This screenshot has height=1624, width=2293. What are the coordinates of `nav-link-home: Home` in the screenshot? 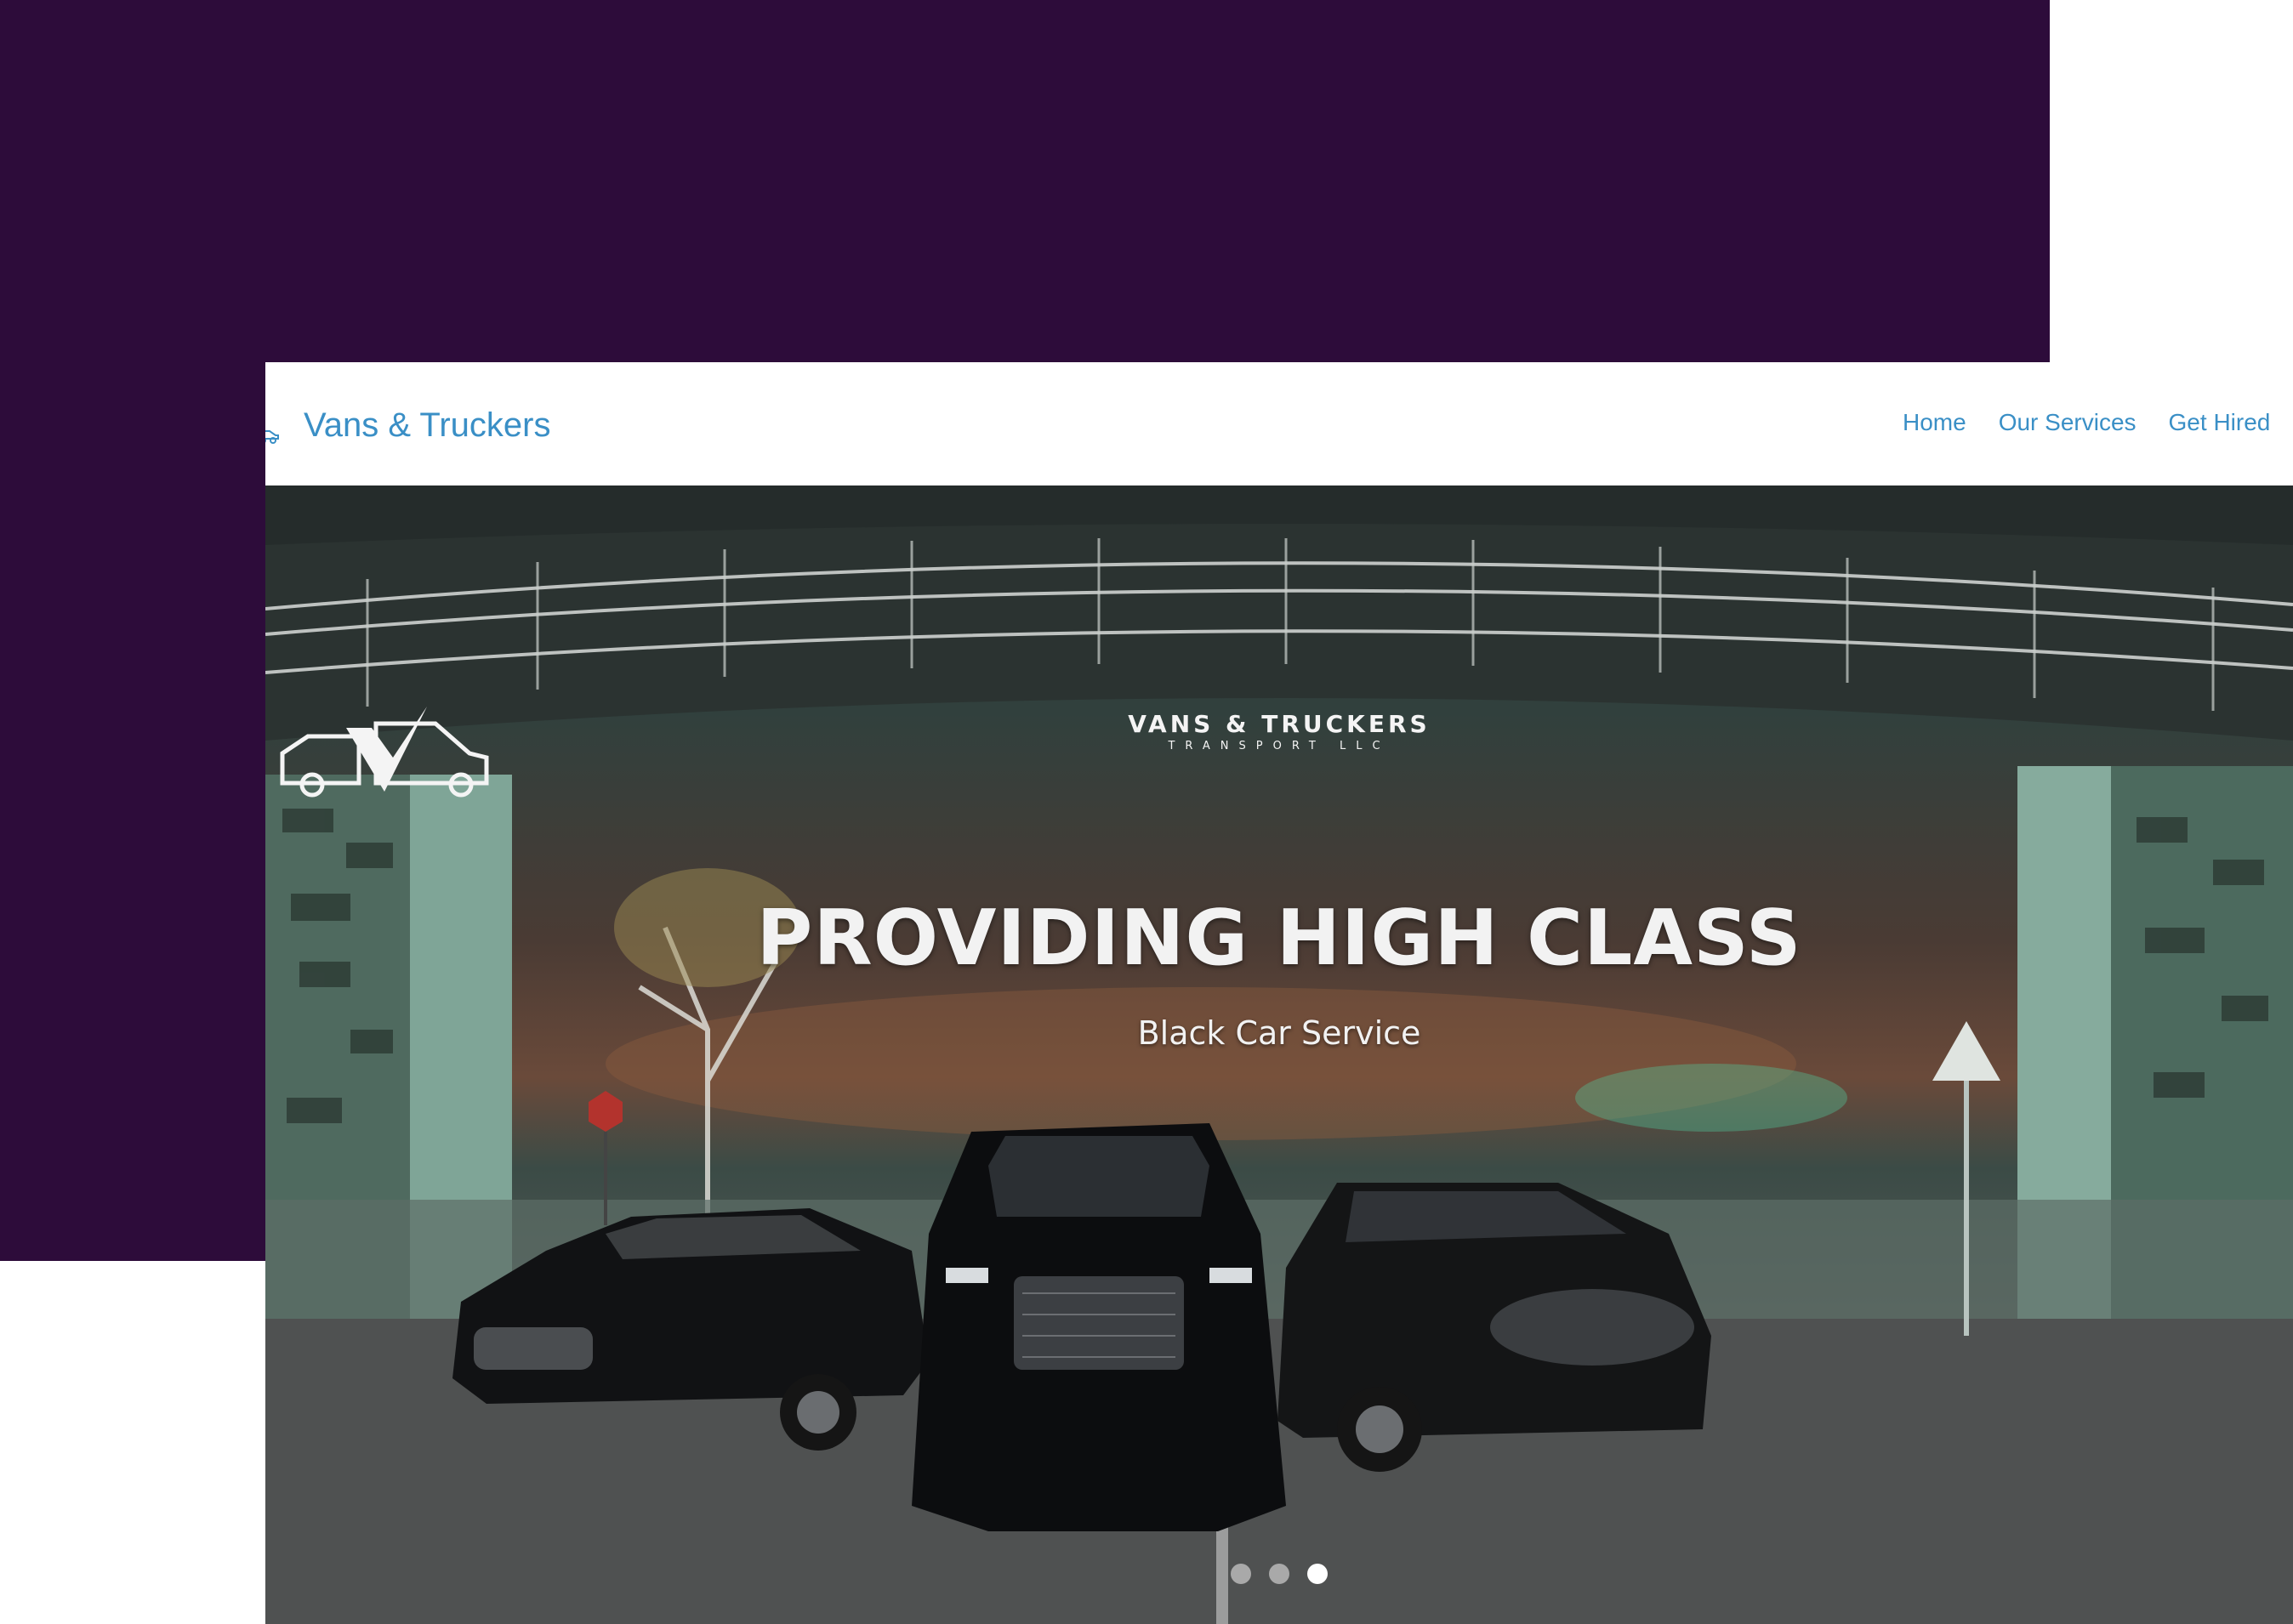 It's located at (1934, 422).